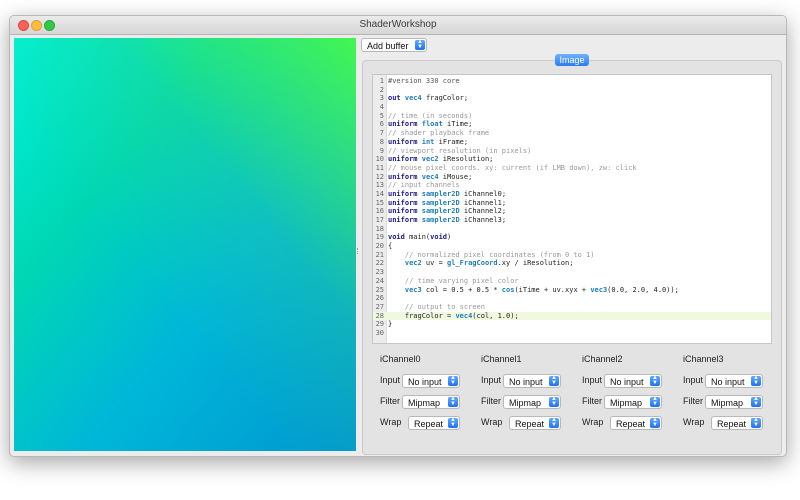 This screenshot has height=500, width=800. Describe the element at coordinates (379, 211) in the screenshot. I see `line-number: 16` at that location.